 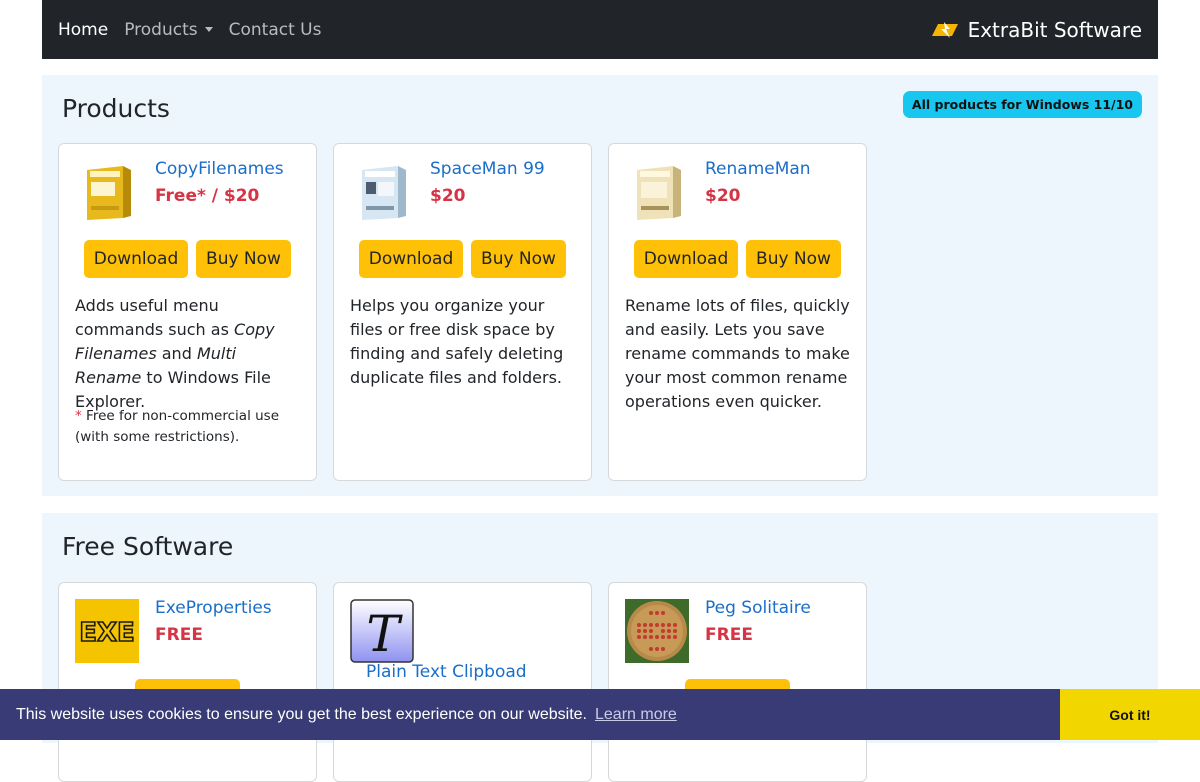 I want to click on spaceman-box-image, so click(x=383, y=192).